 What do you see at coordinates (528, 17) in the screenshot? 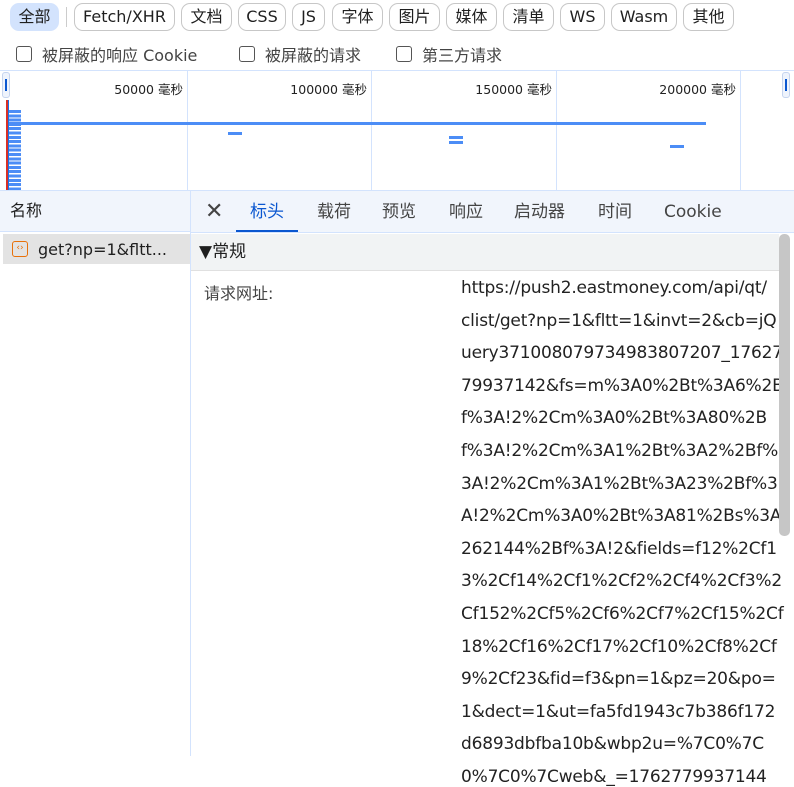
I see `filter-manifest: 清单` at bounding box center [528, 17].